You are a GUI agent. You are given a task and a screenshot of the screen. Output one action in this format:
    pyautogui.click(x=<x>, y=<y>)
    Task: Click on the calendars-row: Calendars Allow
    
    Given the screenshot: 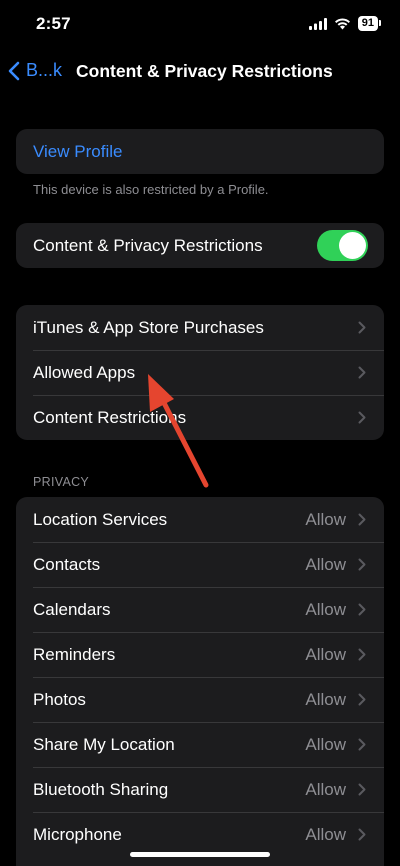 What is the action you would take?
    pyautogui.click(x=200, y=609)
    